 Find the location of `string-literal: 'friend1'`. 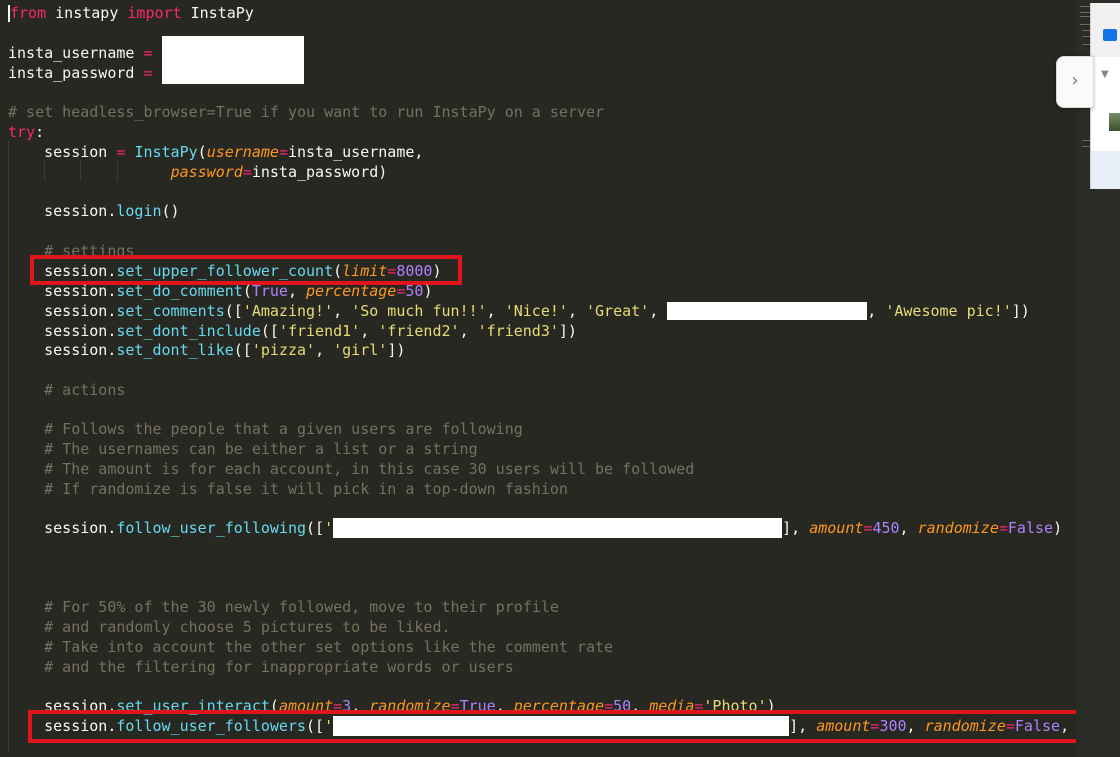

string-literal: 'friend1' is located at coordinates (319, 331).